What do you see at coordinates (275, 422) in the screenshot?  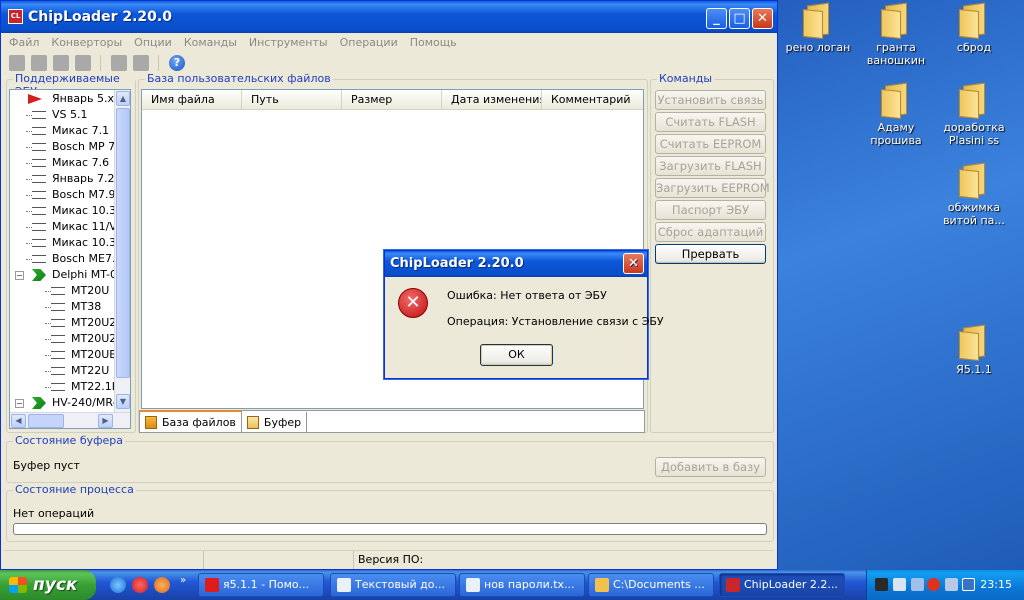 I see `tab-buffer: Буфер` at bounding box center [275, 422].